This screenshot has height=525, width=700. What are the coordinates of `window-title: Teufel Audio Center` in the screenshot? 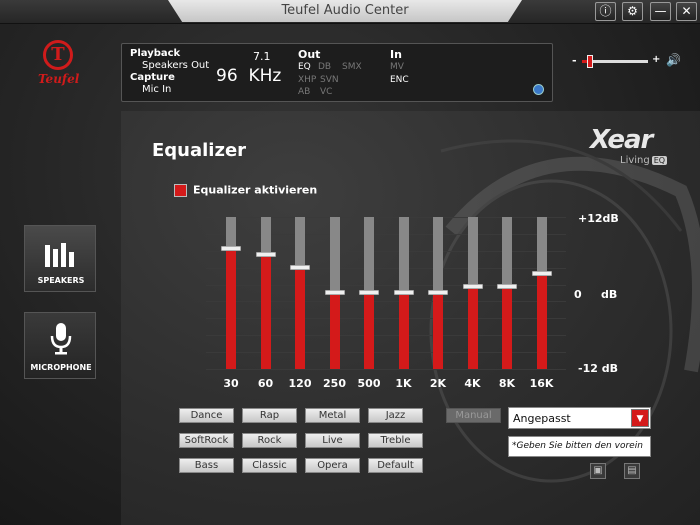 It's located at (345, 10).